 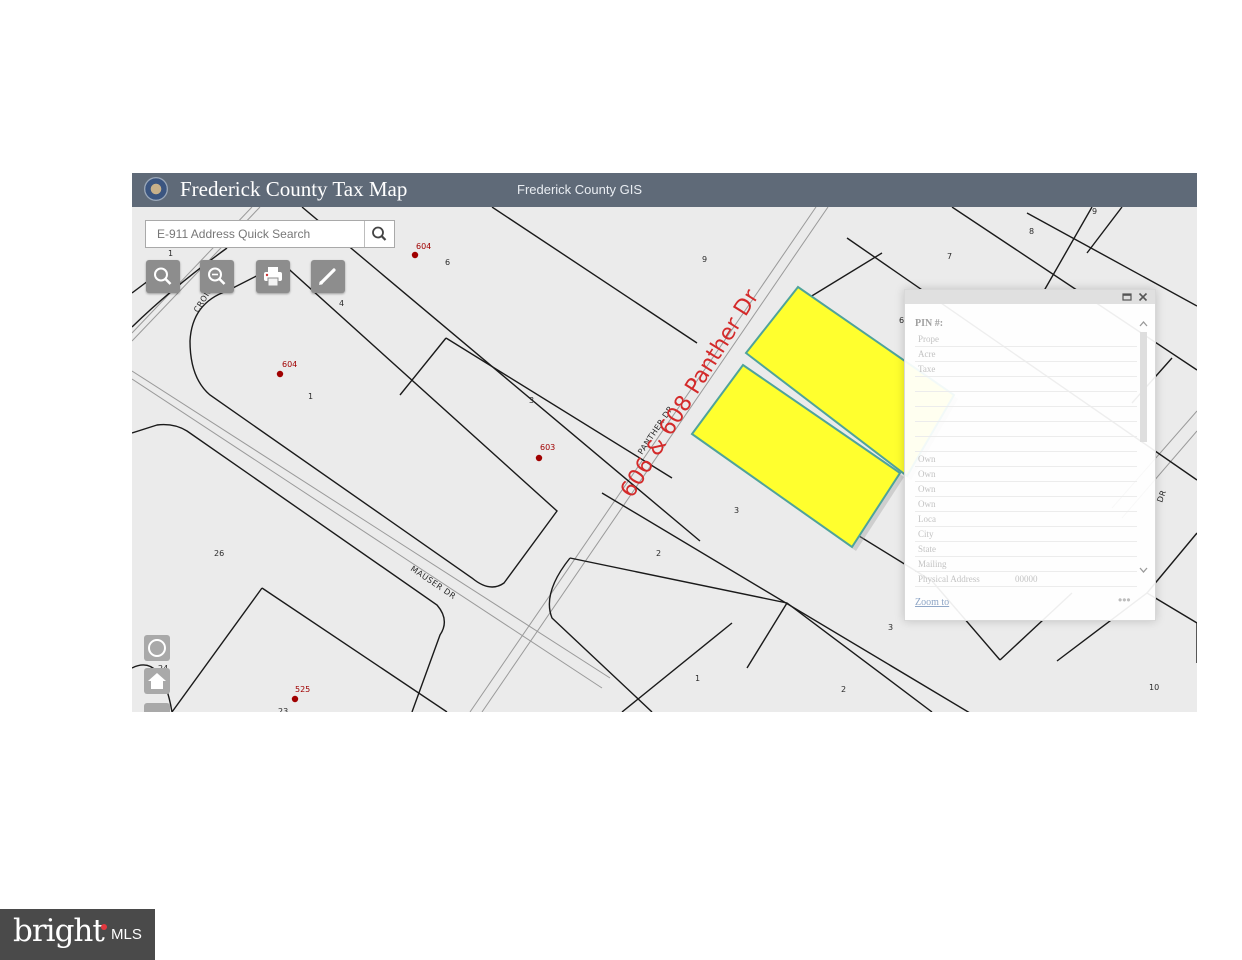 I want to click on scroll-thumb, so click(x=1143, y=387).